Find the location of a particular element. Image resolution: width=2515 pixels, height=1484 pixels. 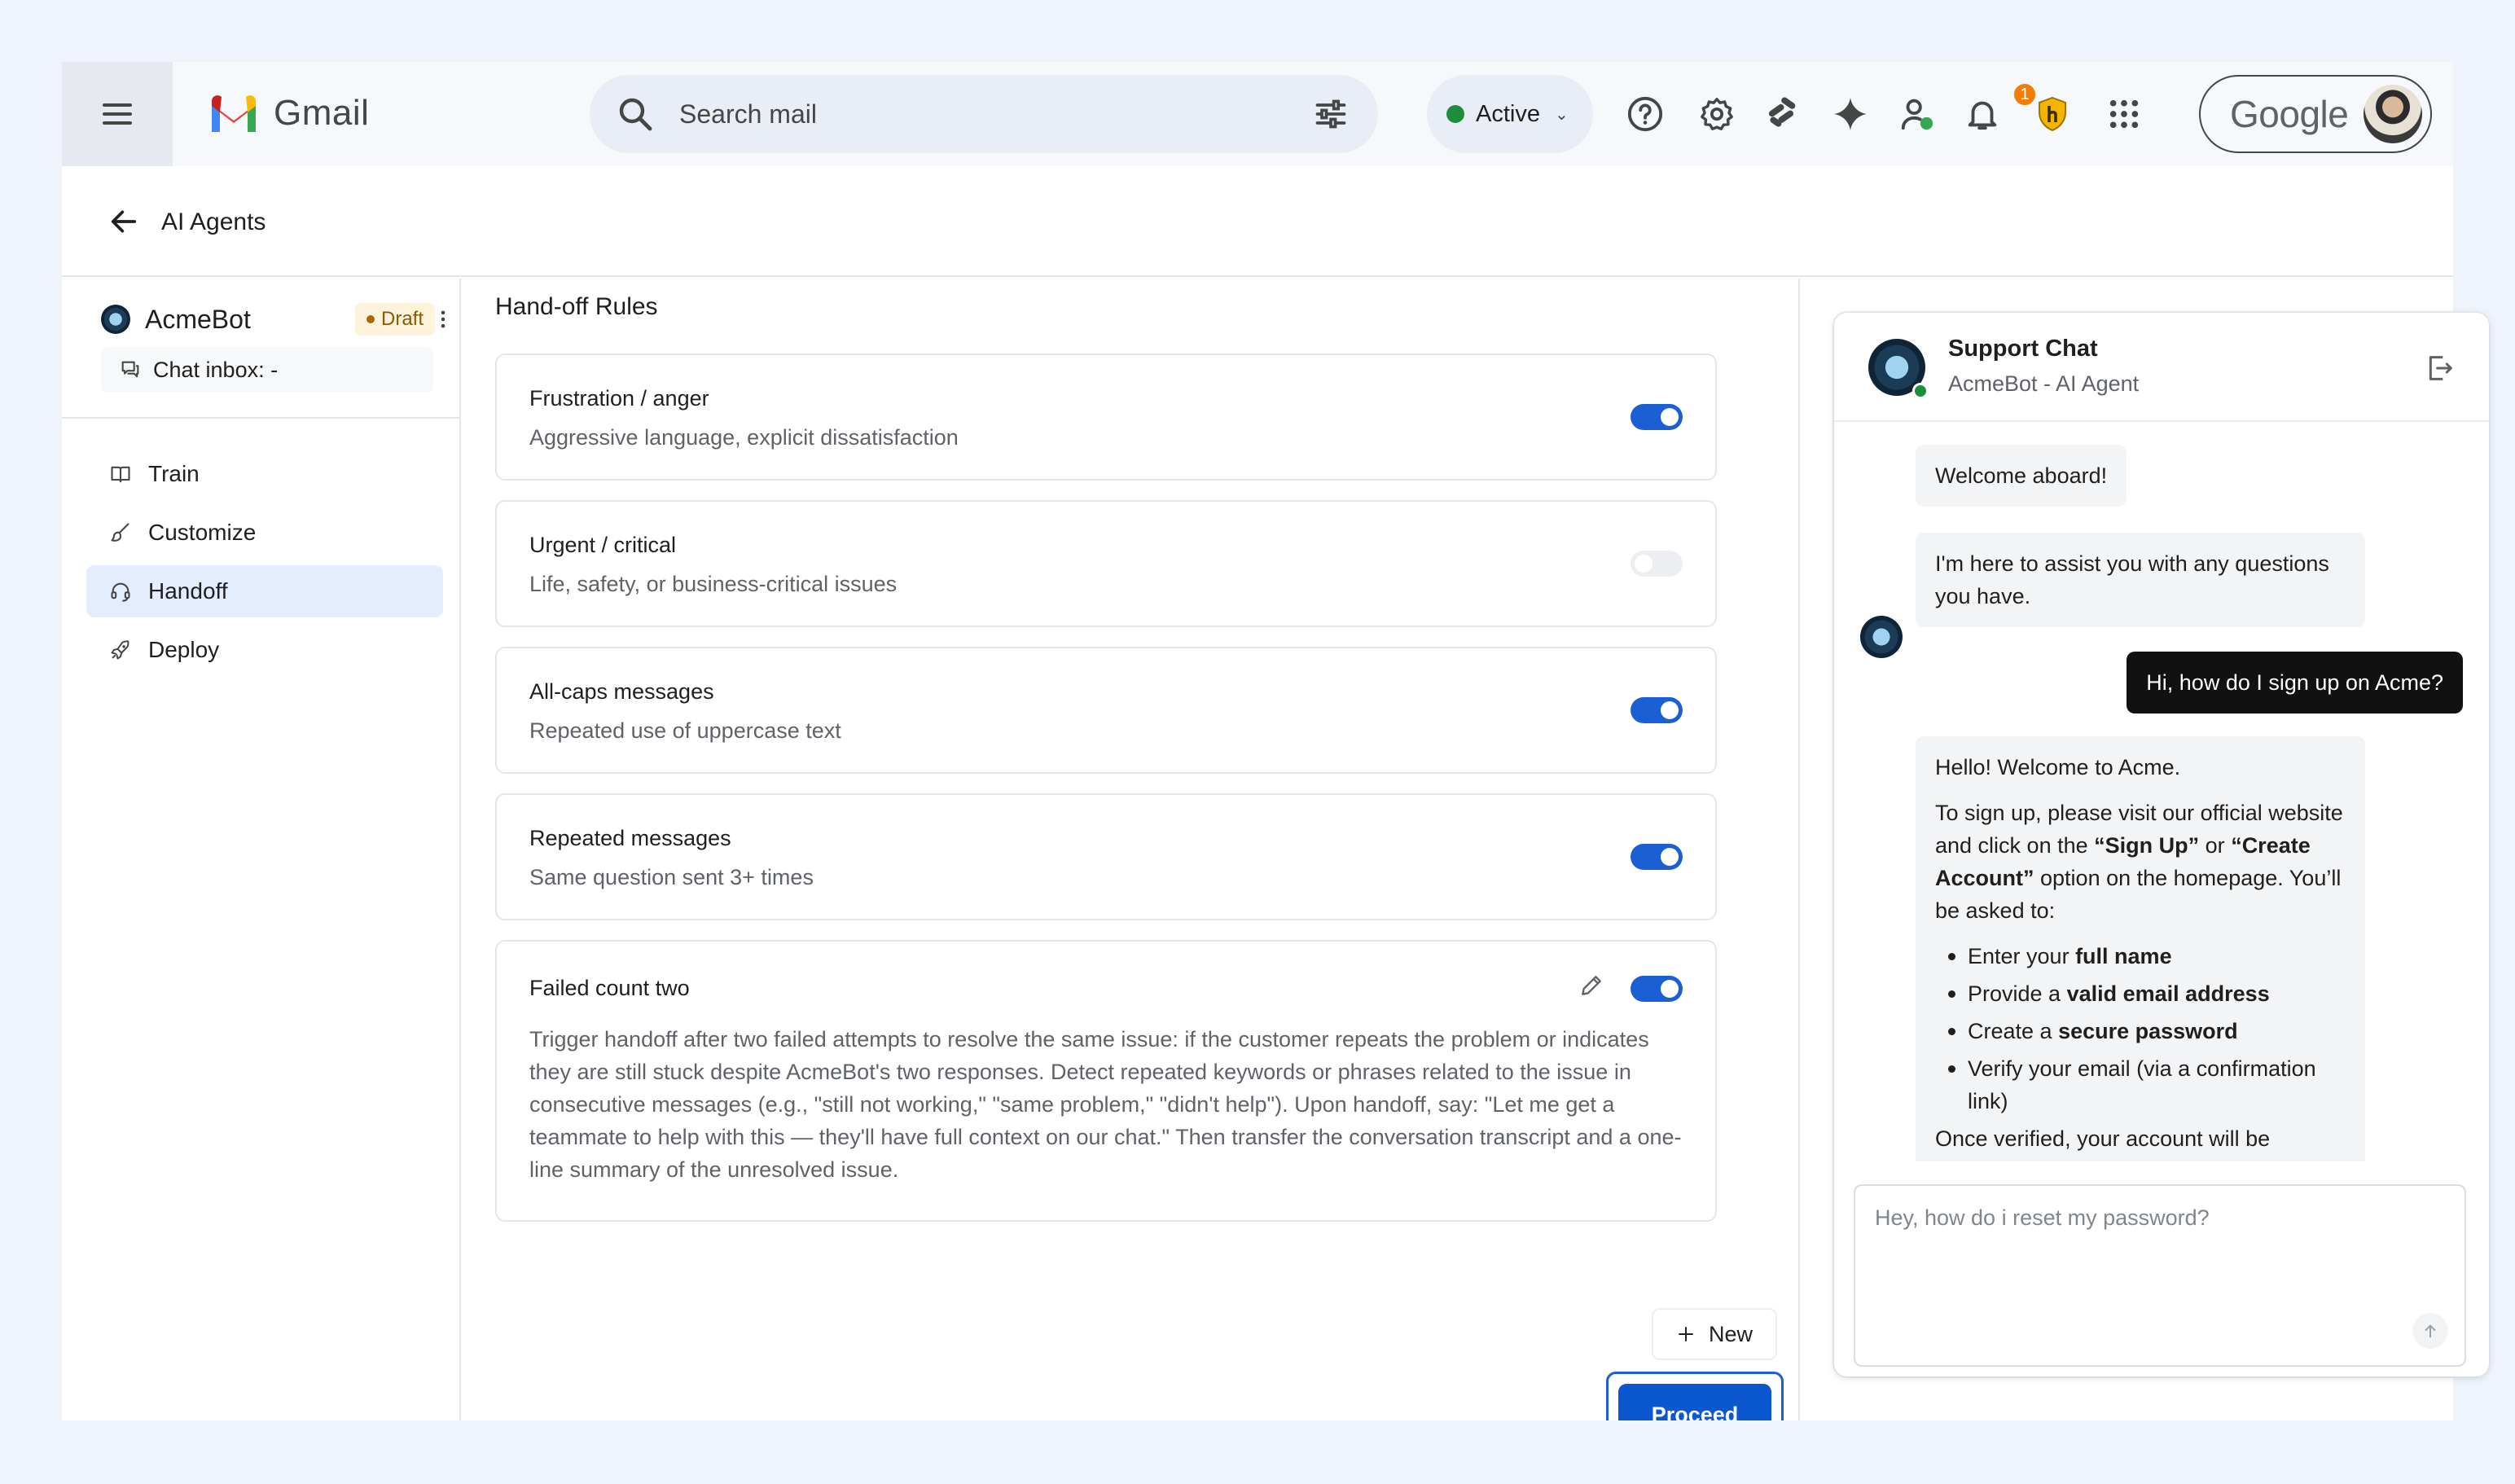

page-header: AI Agents is located at coordinates (1257, 221).